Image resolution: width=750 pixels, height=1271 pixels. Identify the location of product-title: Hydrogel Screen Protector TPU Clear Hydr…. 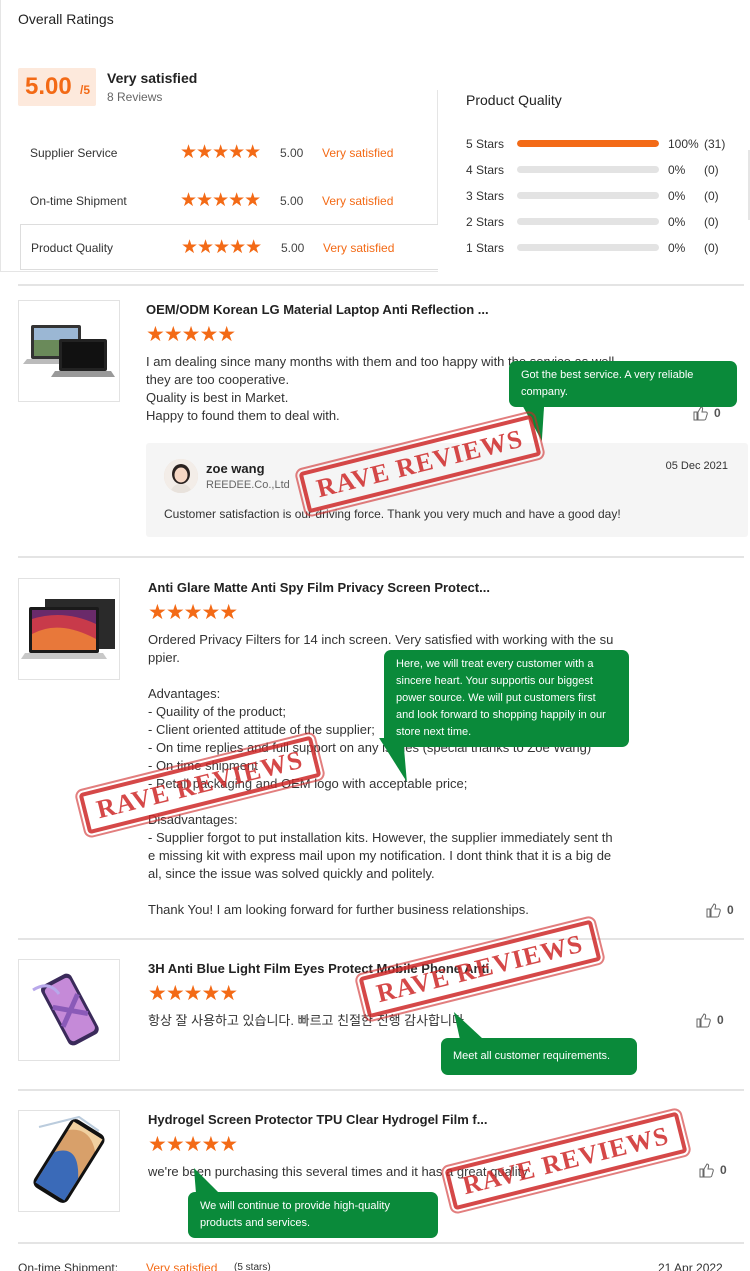
(318, 1119).